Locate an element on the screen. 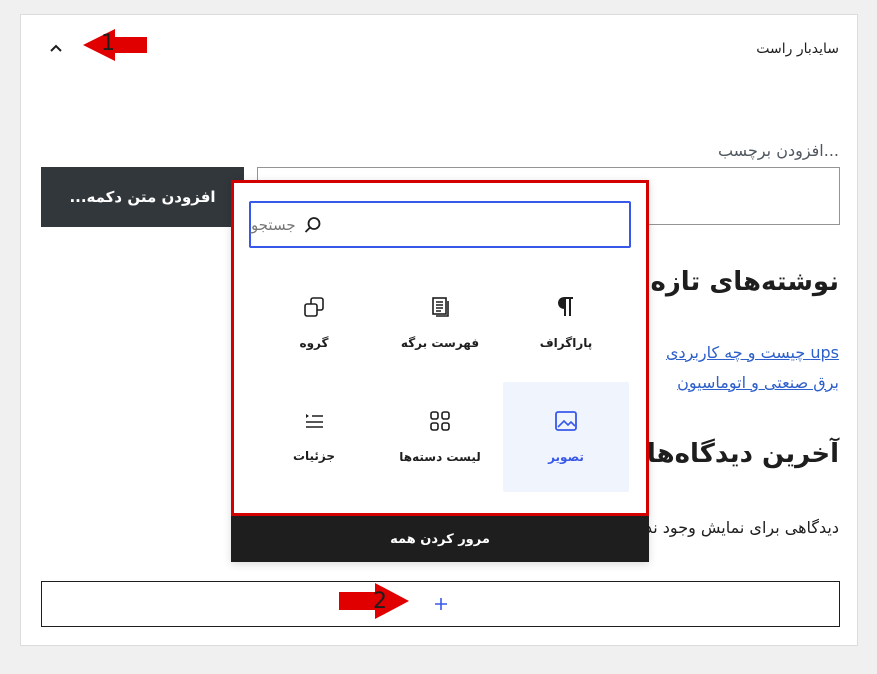  add-block-button is located at coordinates (440, 604).